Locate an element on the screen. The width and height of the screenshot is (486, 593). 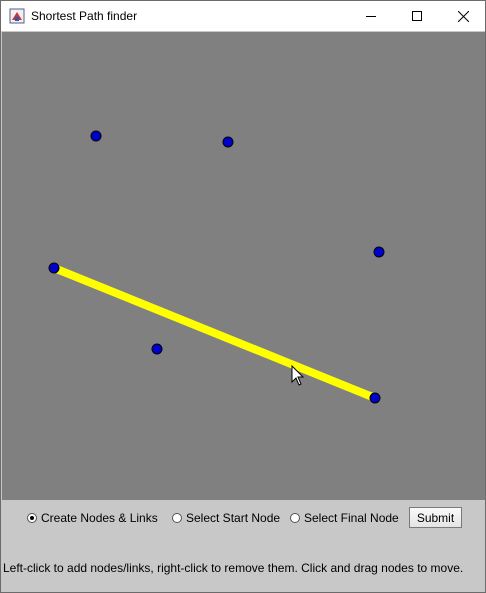
minimize-button is located at coordinates (371, 16).